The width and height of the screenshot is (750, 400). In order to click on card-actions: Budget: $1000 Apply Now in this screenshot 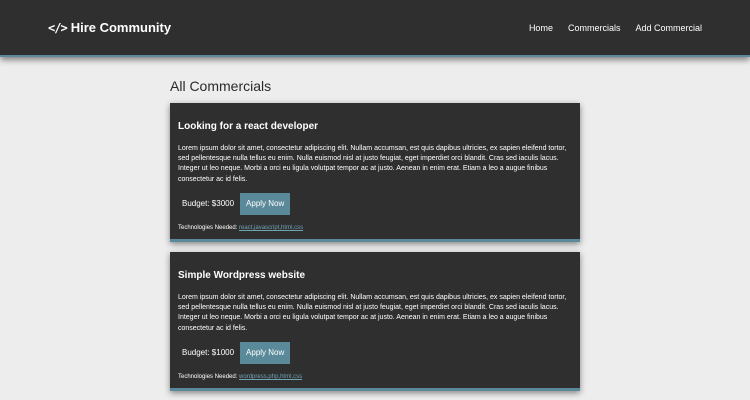, I will do `click(375, 352)`.